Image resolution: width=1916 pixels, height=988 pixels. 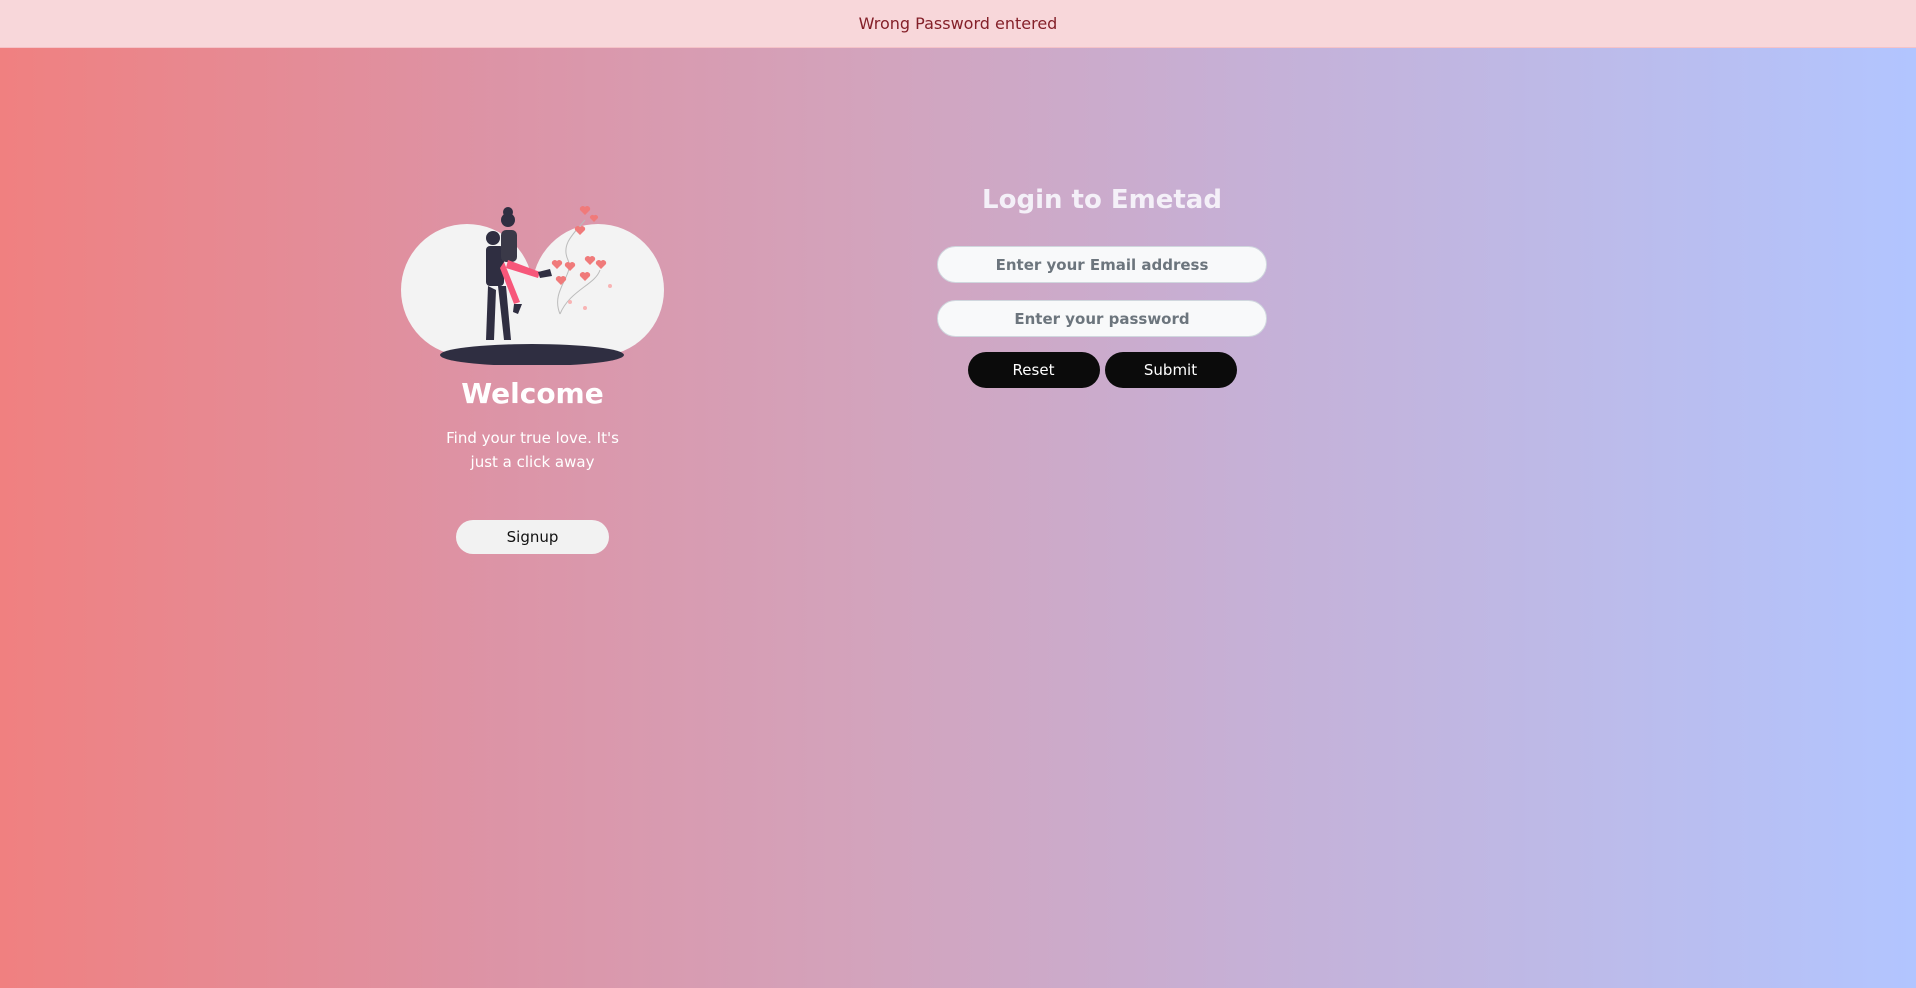 I want to click on password-input, so click(x=1102, y=318).